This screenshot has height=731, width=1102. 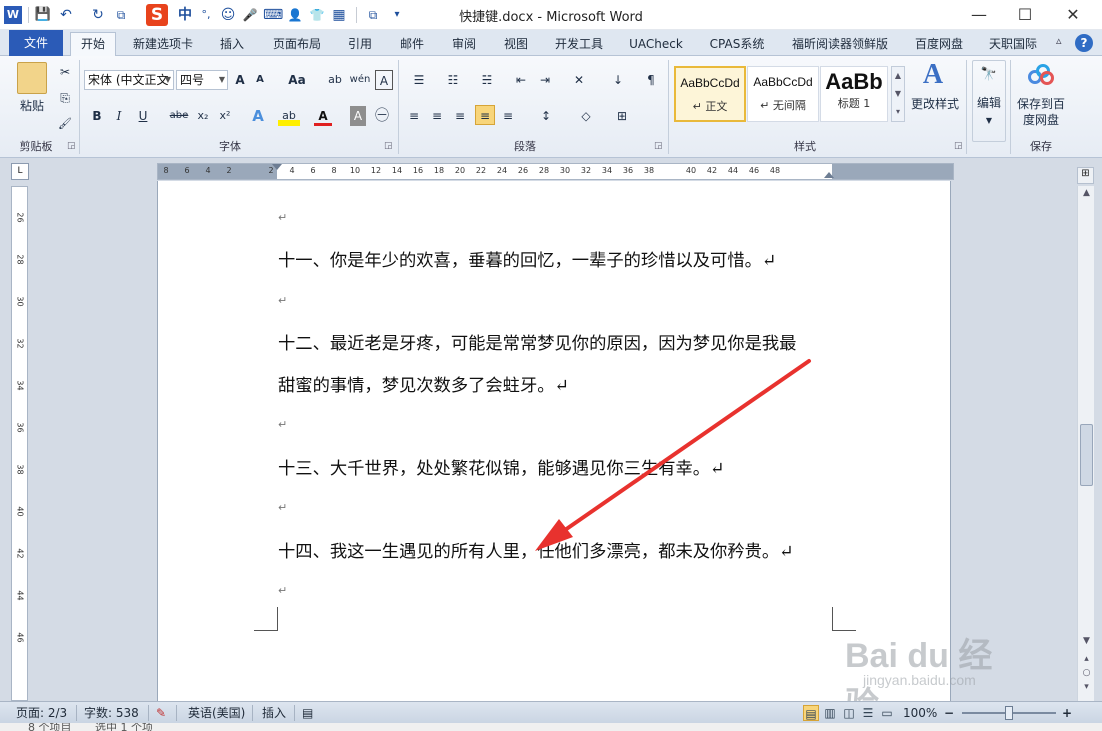 What do you see at coordinates (71, 146) in the screenshot?
I see `clipboard-launcher-icon: ◲` at bounding box center [71, 146].